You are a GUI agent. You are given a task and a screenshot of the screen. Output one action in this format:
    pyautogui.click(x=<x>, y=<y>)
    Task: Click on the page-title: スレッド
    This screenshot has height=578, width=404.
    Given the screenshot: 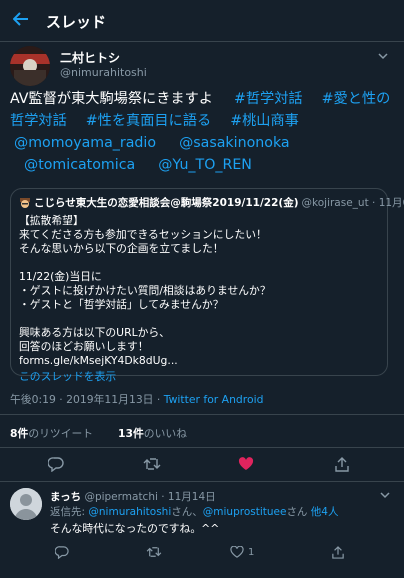 What is the action you would take?
    pyautogui.click(x=76, y=22)
    